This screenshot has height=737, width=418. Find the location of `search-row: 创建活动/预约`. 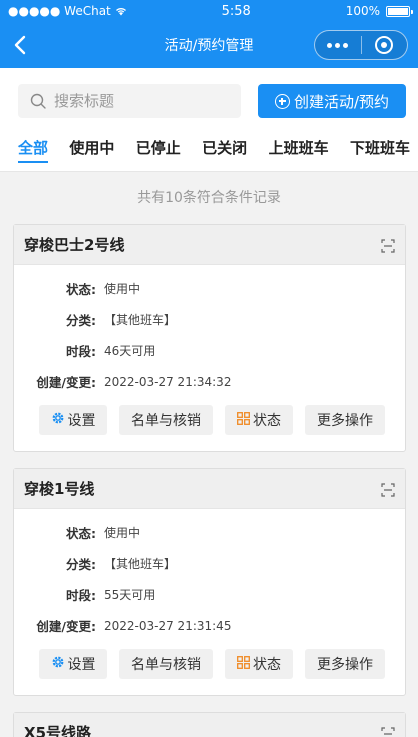

search-row: 创建活动/预约 is located at coordinates (209, 96).